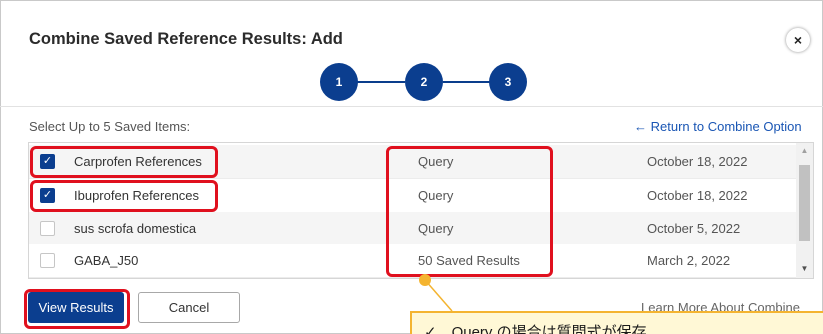 The image size is (823, 334). What do you see at coordinates (425, 280) in the screenshot?
I see `callout-anchor-dot` at bounding box center [425, 280].